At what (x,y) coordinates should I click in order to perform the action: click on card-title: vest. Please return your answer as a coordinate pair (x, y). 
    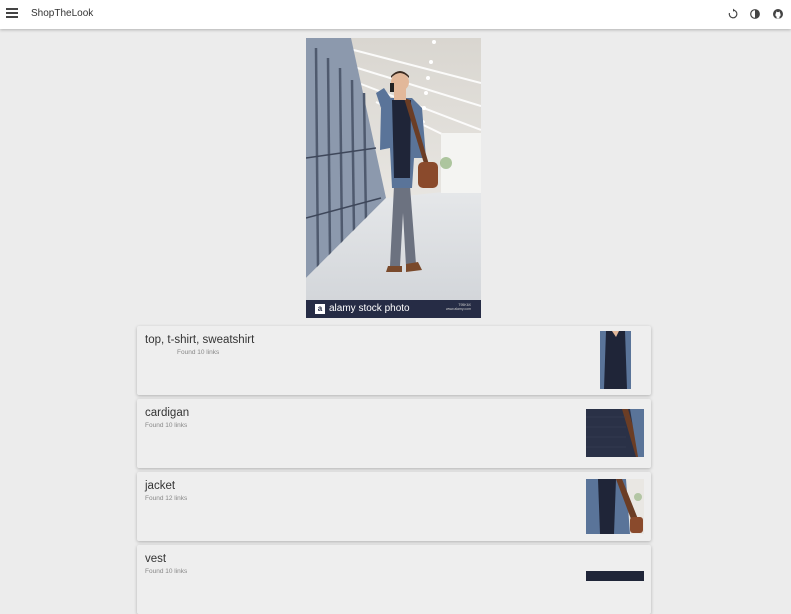
    Looking at the image, I should click on (156, 559).